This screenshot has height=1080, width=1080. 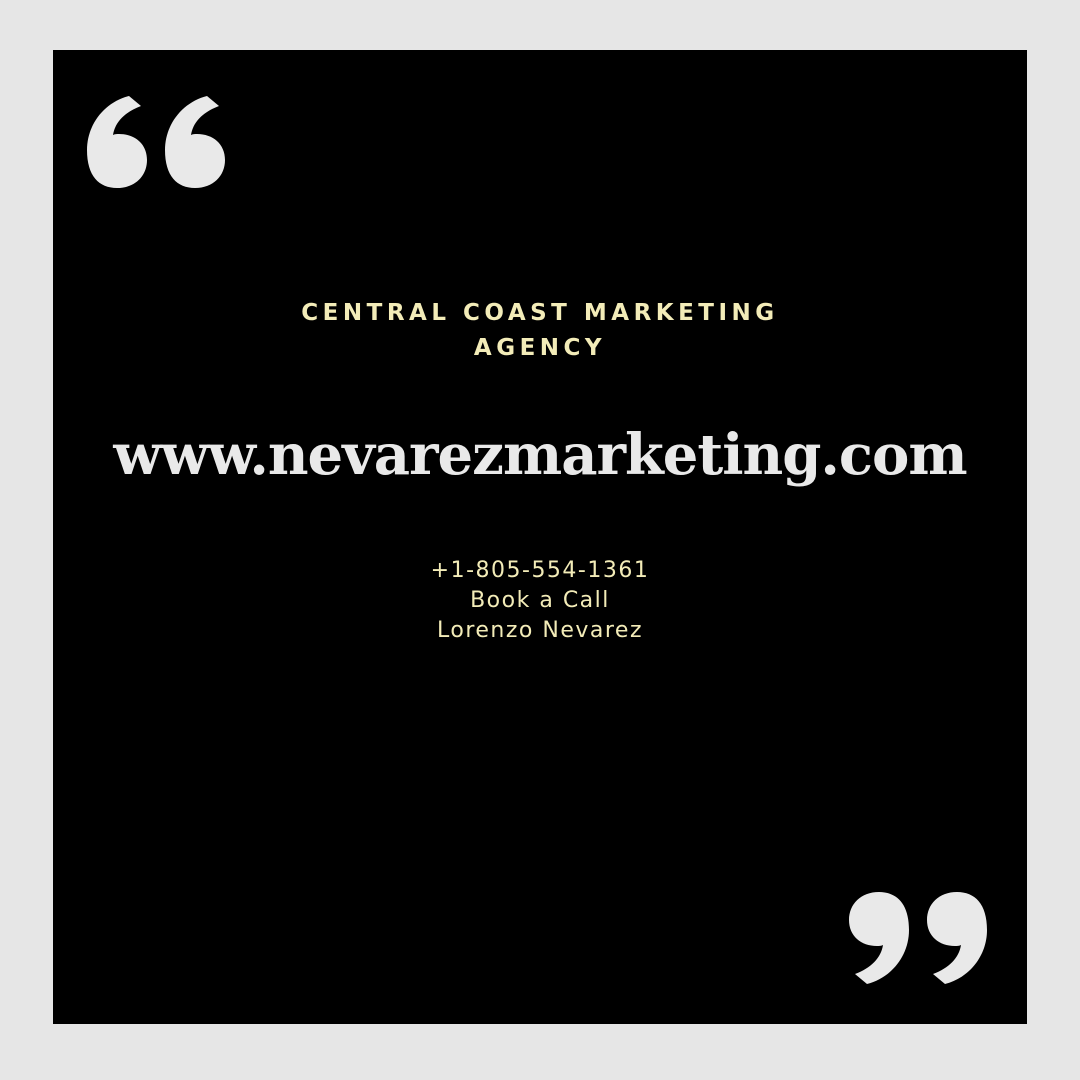 I want to click on contact-name: Lorenzo Nevarez, so click(x=539, y=630).